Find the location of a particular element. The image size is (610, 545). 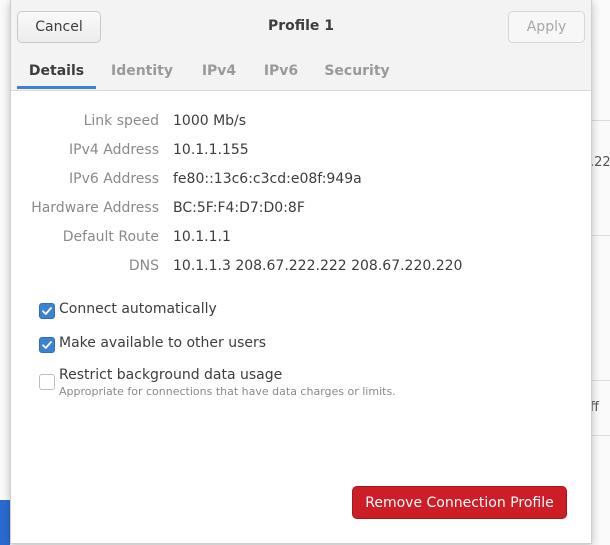

tab-ipv4: IPv4 is located at coordinates (219, 70).